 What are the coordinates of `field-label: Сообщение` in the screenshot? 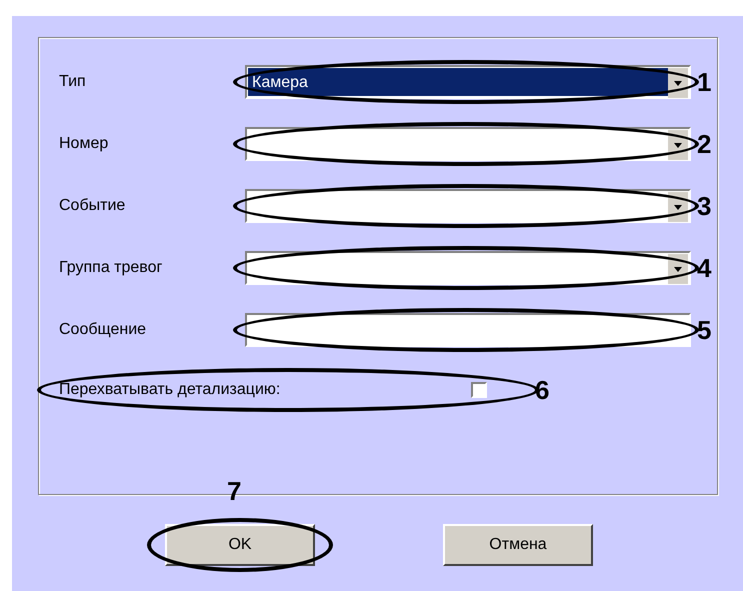 It's located at (103, 330).